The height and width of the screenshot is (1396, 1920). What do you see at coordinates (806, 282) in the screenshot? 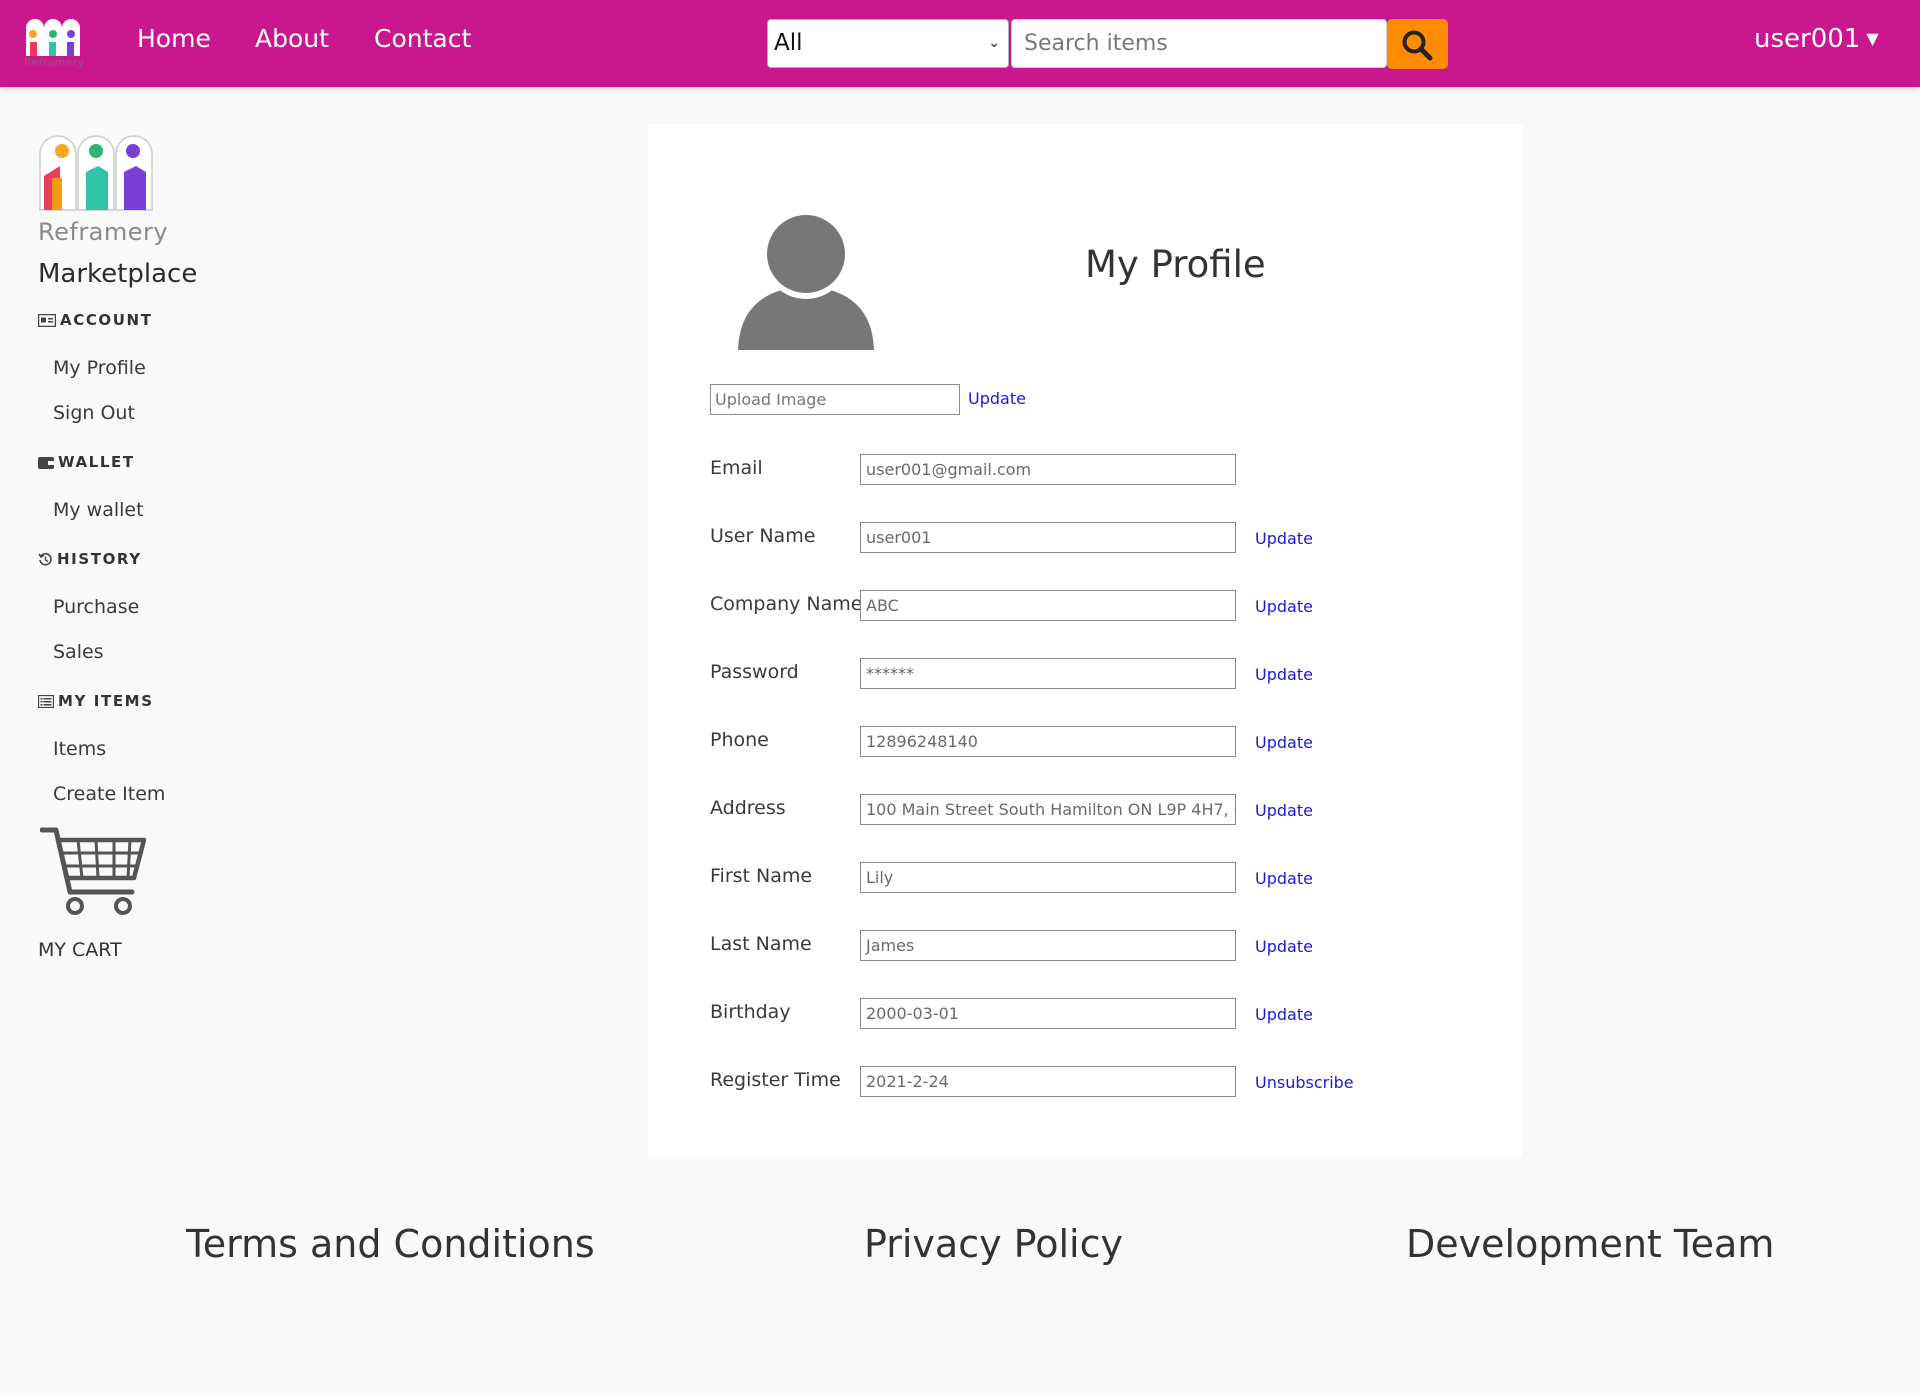
I see `avatar-placeholder-icon` at bounding box center [806, 282].